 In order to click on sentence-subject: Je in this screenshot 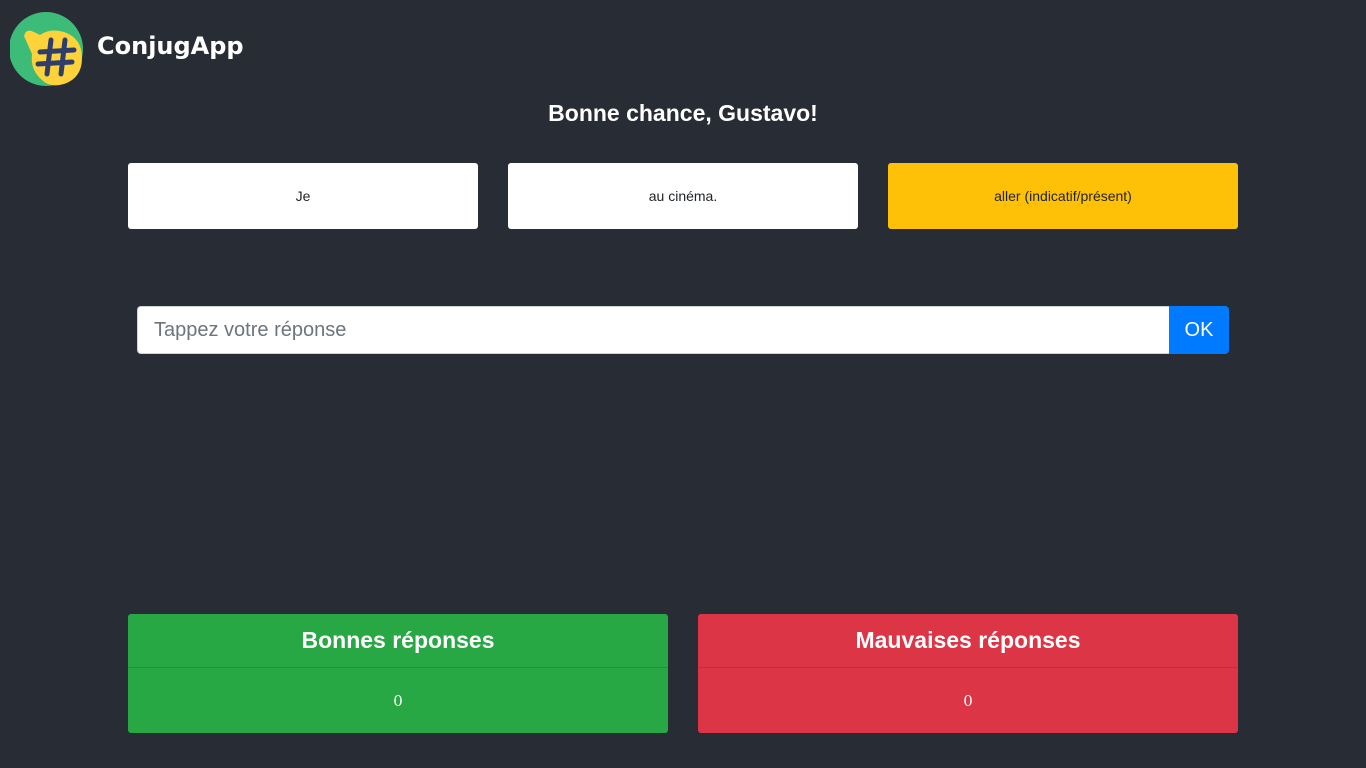, I will do `click(303, 196)`.